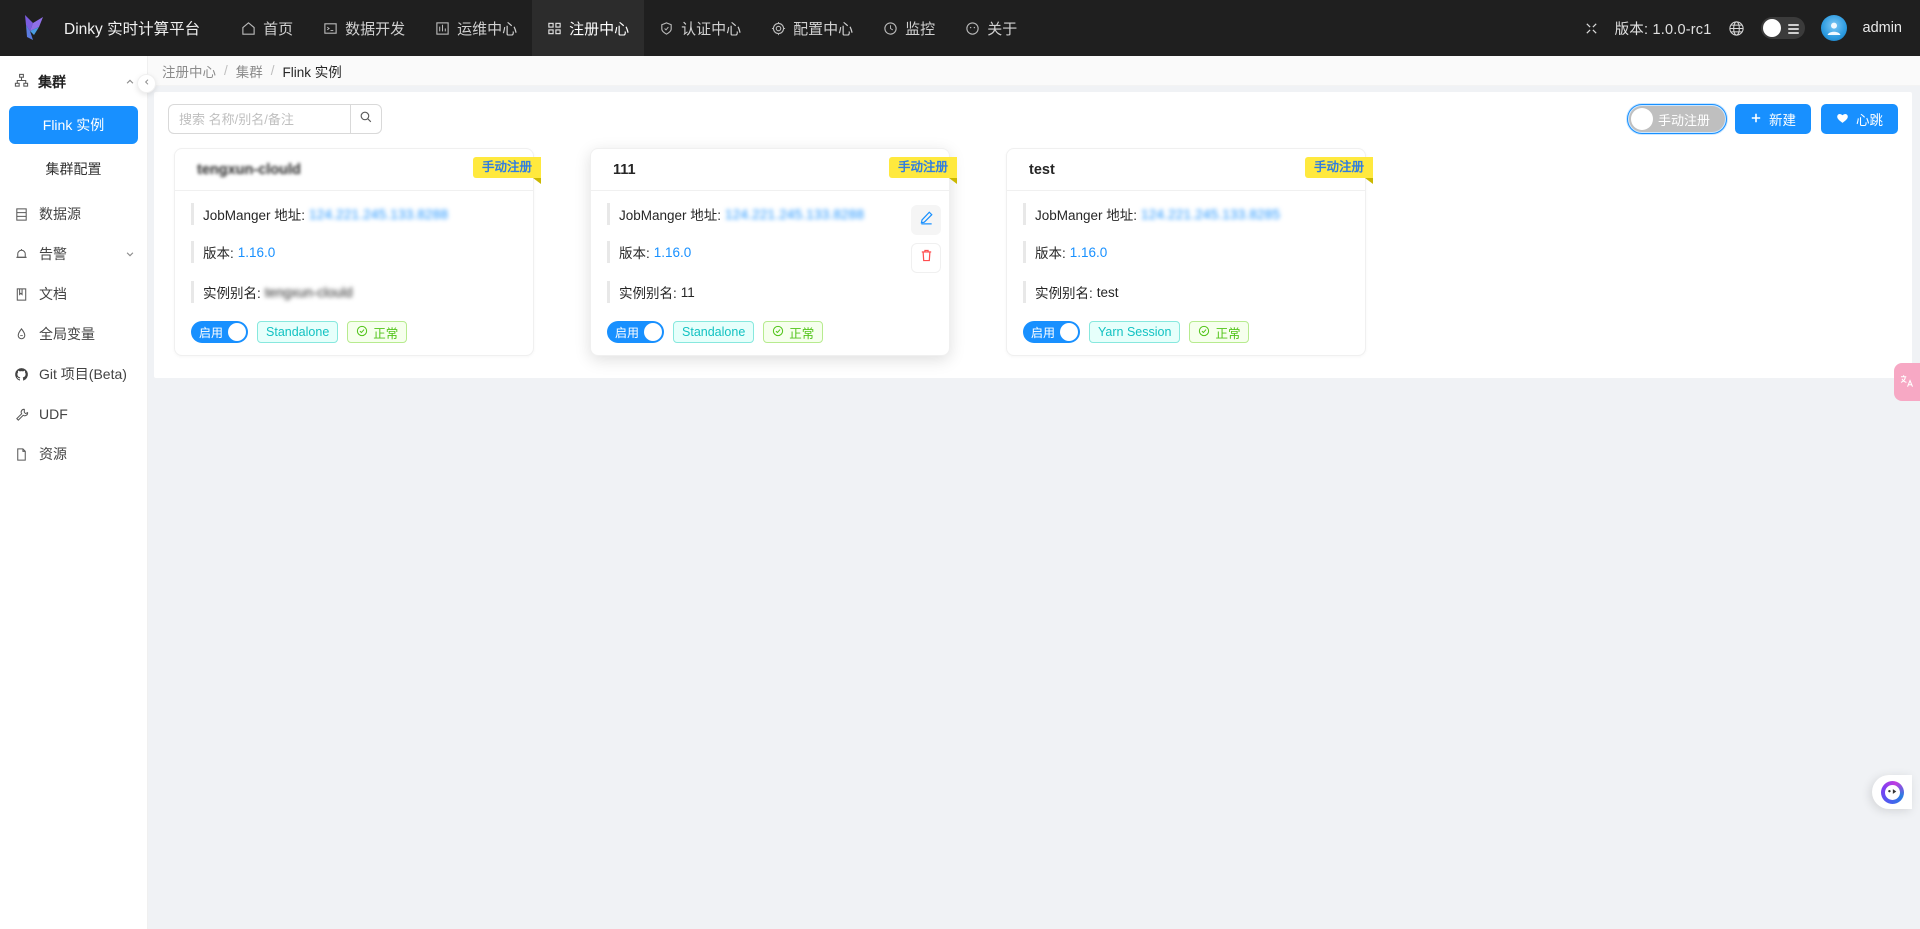 The image size is (1920, 929). What do you see at coordinates (34, 28) in the screenshot?
I see `app-logo` at bounding box center [34, 28].